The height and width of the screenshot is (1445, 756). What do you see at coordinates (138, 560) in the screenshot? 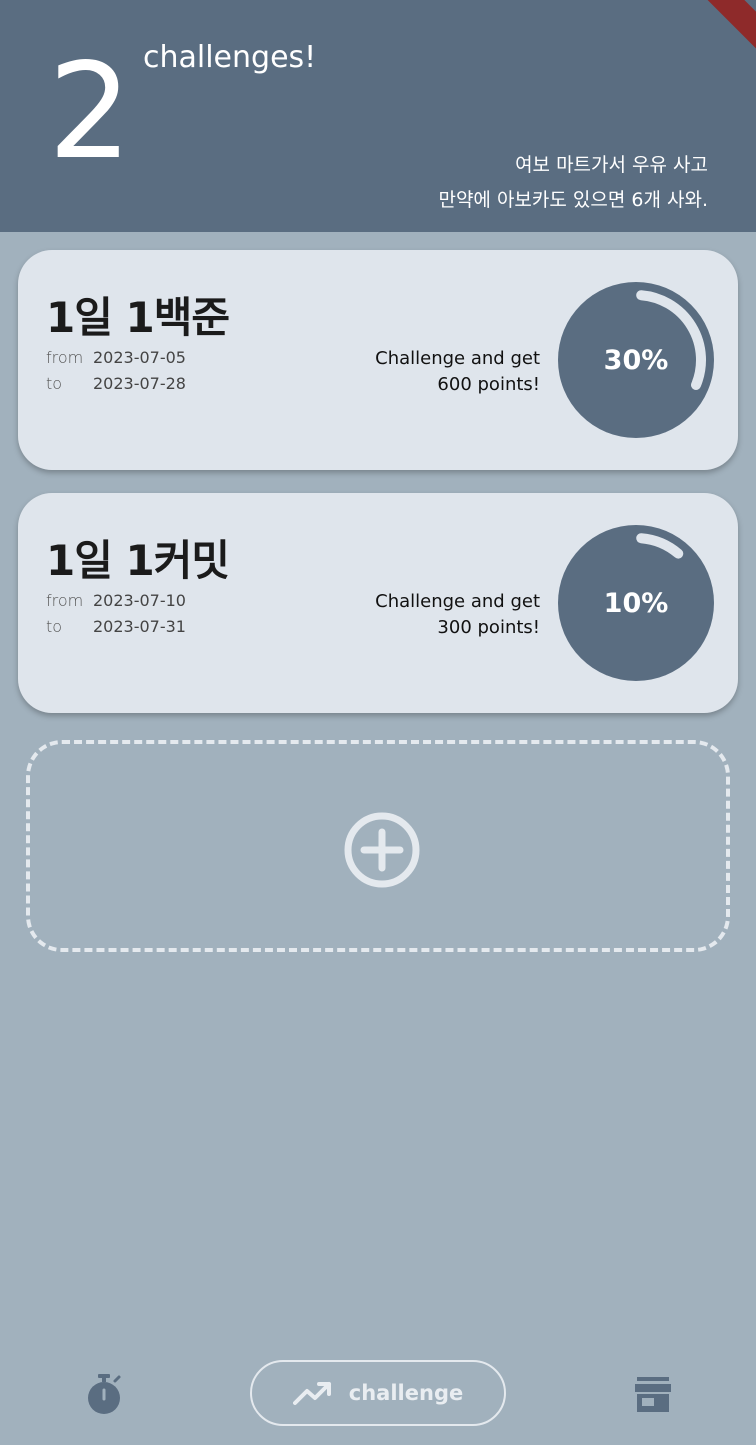
I see `challenge-title: 1일 1커밋` at bounding box center [138, 560].